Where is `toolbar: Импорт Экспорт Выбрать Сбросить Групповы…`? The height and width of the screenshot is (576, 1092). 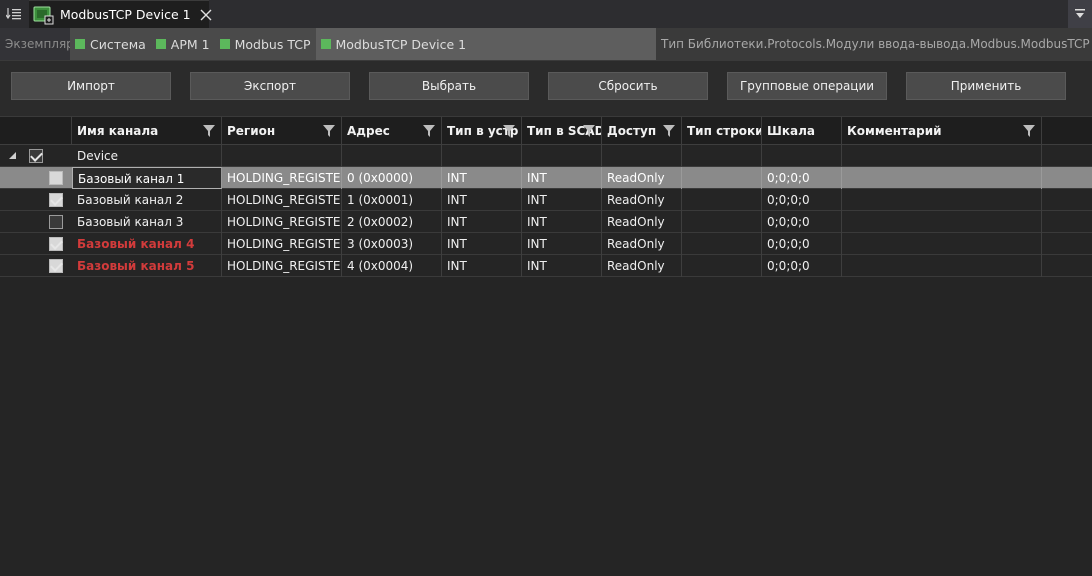
toolbar: Импорт Экспорт Выбрать Сбросить Групповы… is located at coordinates (546, 87).